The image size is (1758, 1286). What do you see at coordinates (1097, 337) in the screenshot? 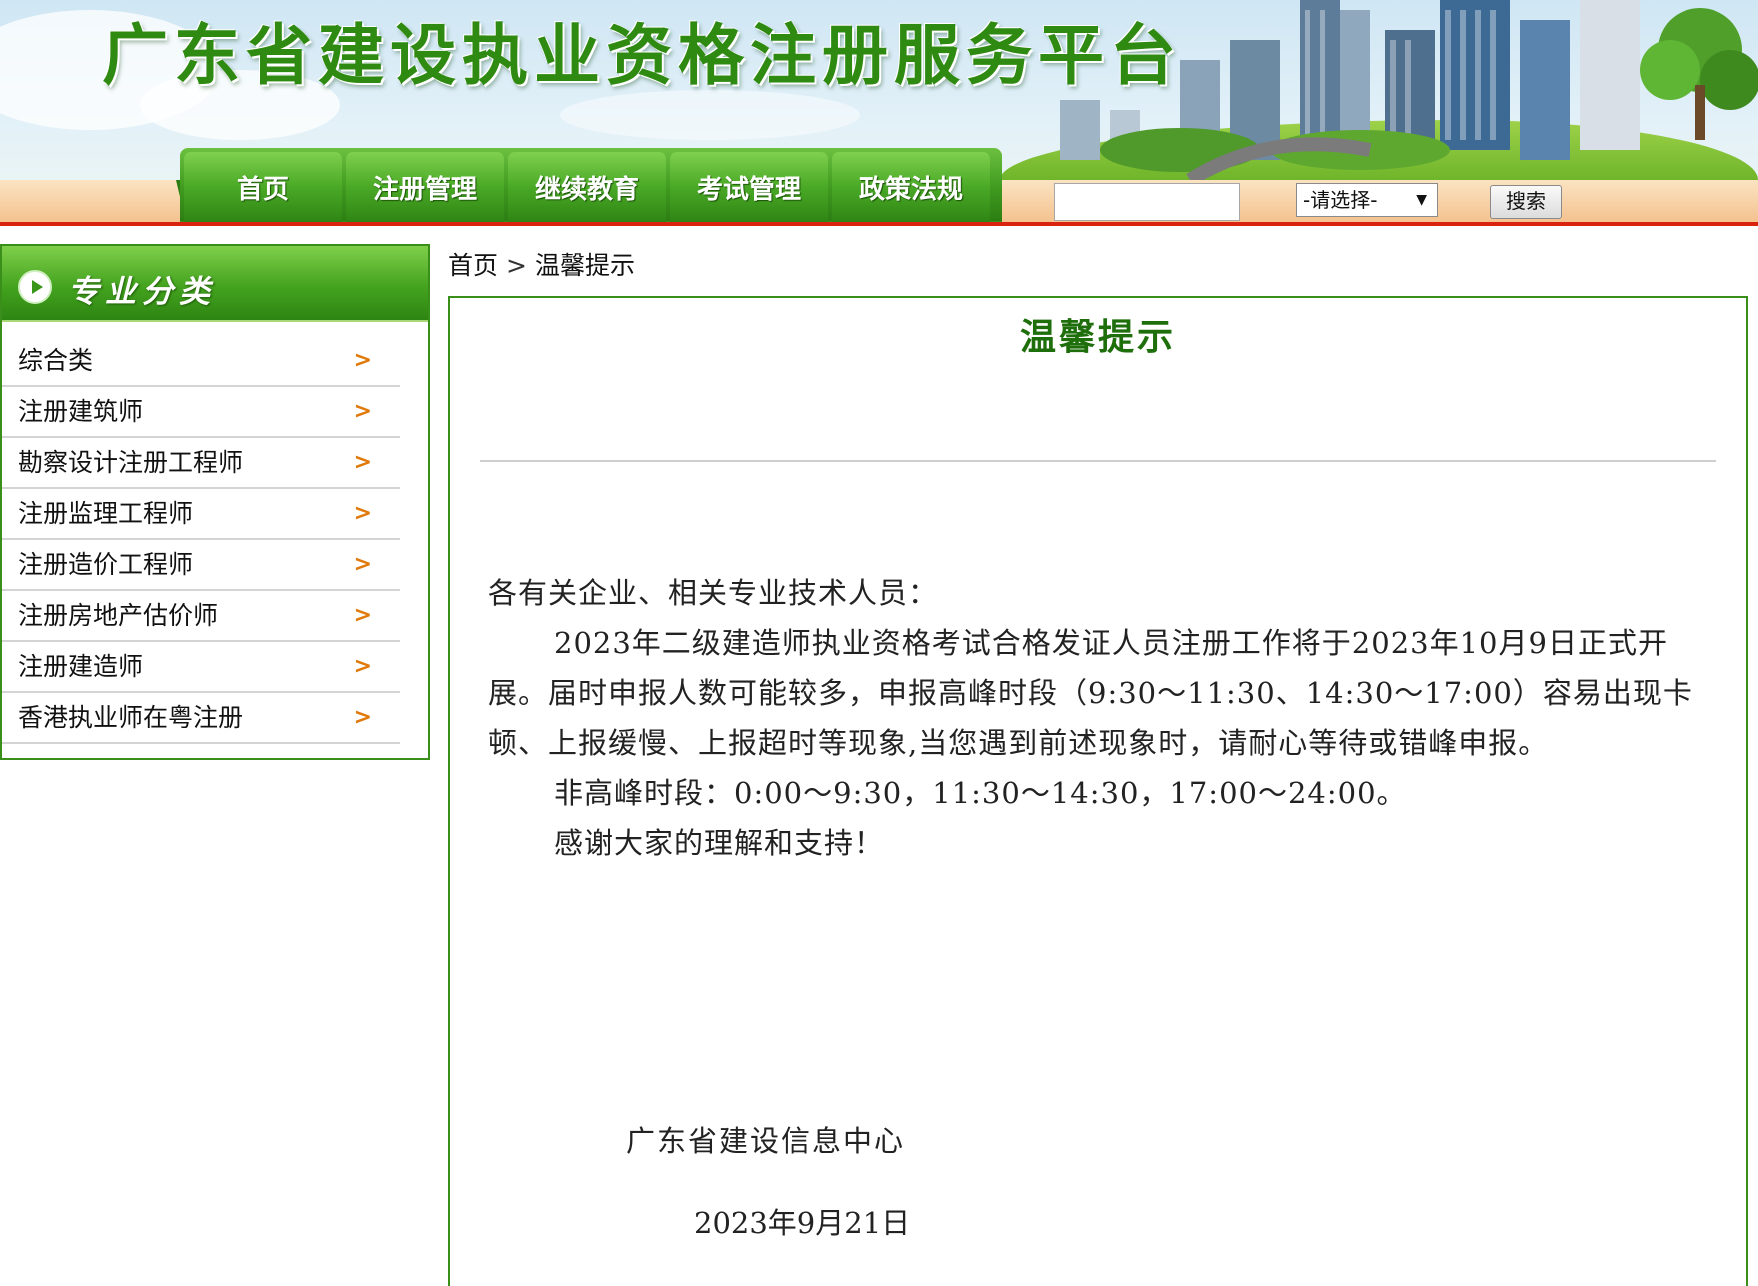
I see `article-title: 温馨提示` at bounding box center [1097, 337].